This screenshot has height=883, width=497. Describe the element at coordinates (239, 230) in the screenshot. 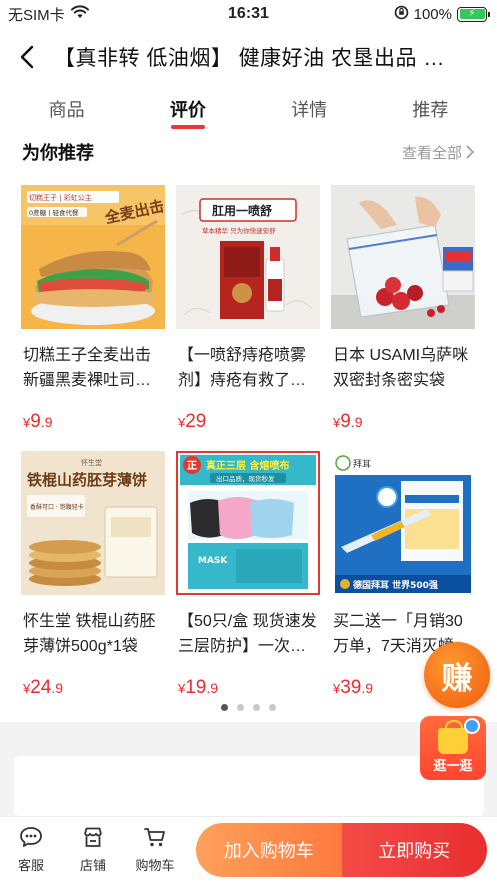

I see `spray-sub-text: 草本精华 只为你快速安舒` at that location.